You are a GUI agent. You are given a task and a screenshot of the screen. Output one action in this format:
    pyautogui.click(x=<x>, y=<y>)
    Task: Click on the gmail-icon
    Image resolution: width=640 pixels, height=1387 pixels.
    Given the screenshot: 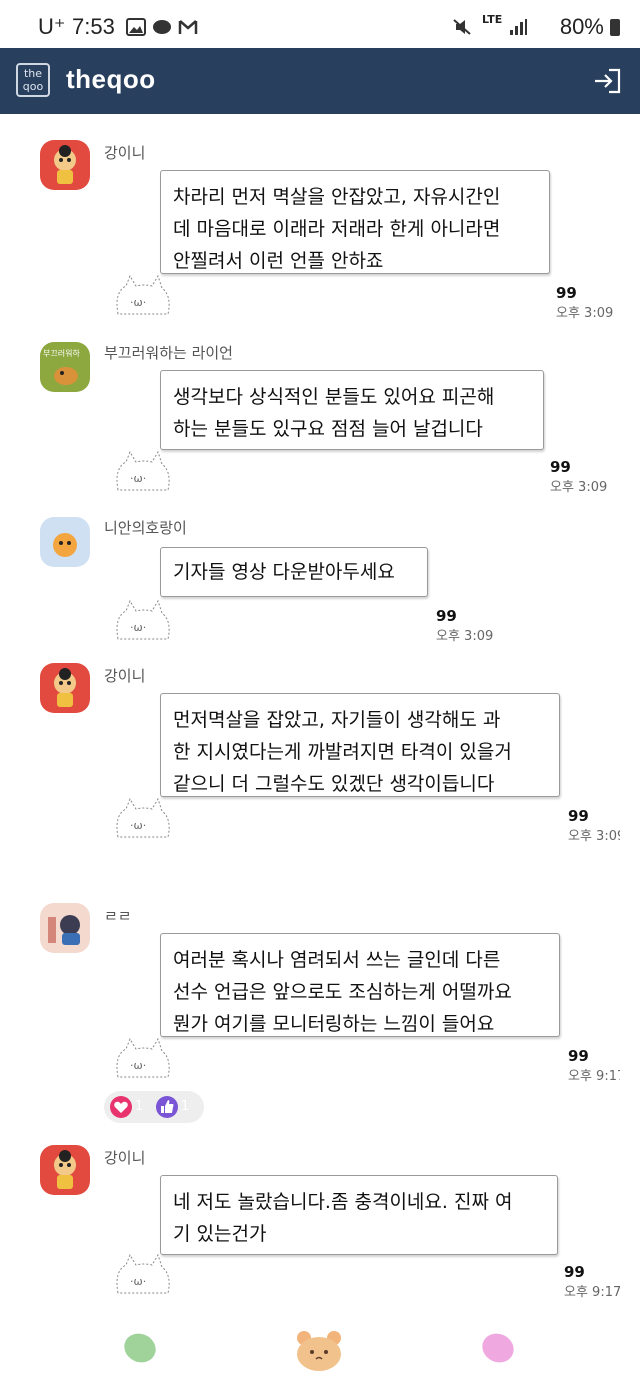 What is the action you would take?
    pyautogui.click(x=188, y=27)
    